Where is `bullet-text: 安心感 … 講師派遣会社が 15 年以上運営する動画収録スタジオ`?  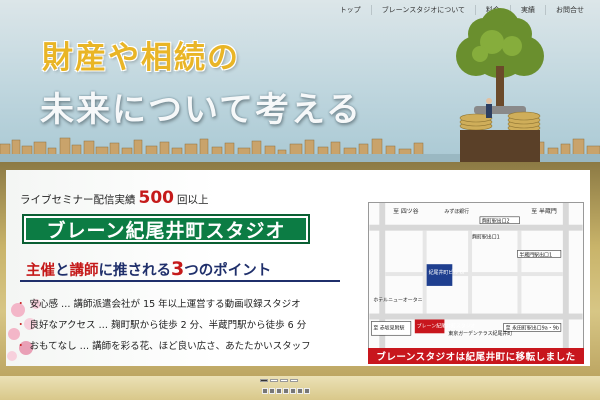 bullet-text: 安心感 … 講師派遣会社が 15 年以上運営する動画収録スタジオ is located at coordinates (165, 304).